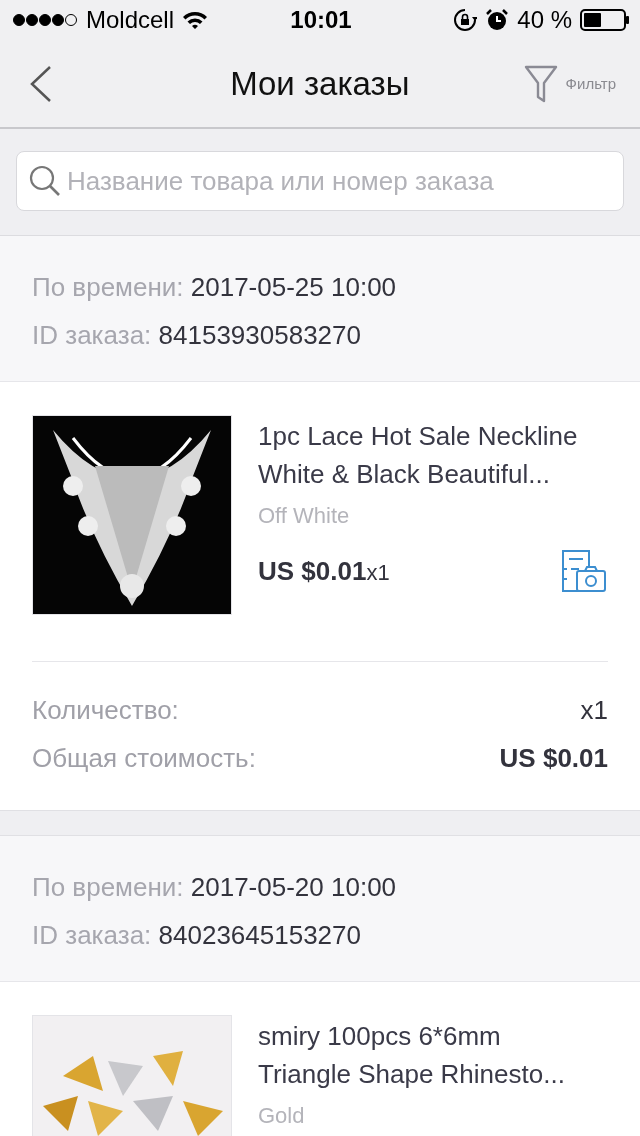 The height and width of the screenshot is (1136, 640). What do you see at coordinates (105, 710) in the screenshot?
I see `quantity-label: Количество:` at bounding box center [105, 710].